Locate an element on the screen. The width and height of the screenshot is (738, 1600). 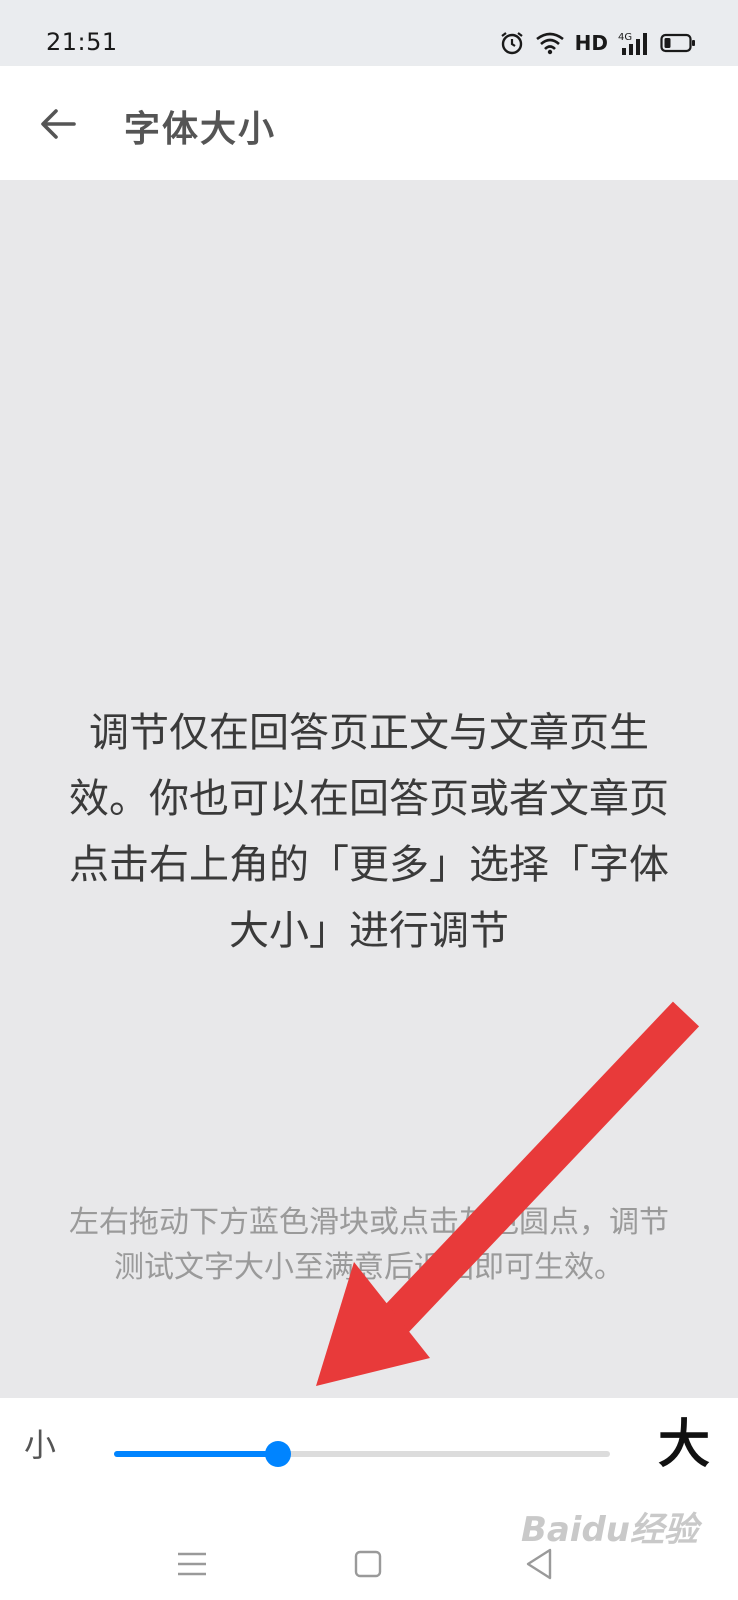
home-icon is located at coordinates (369, 1564).